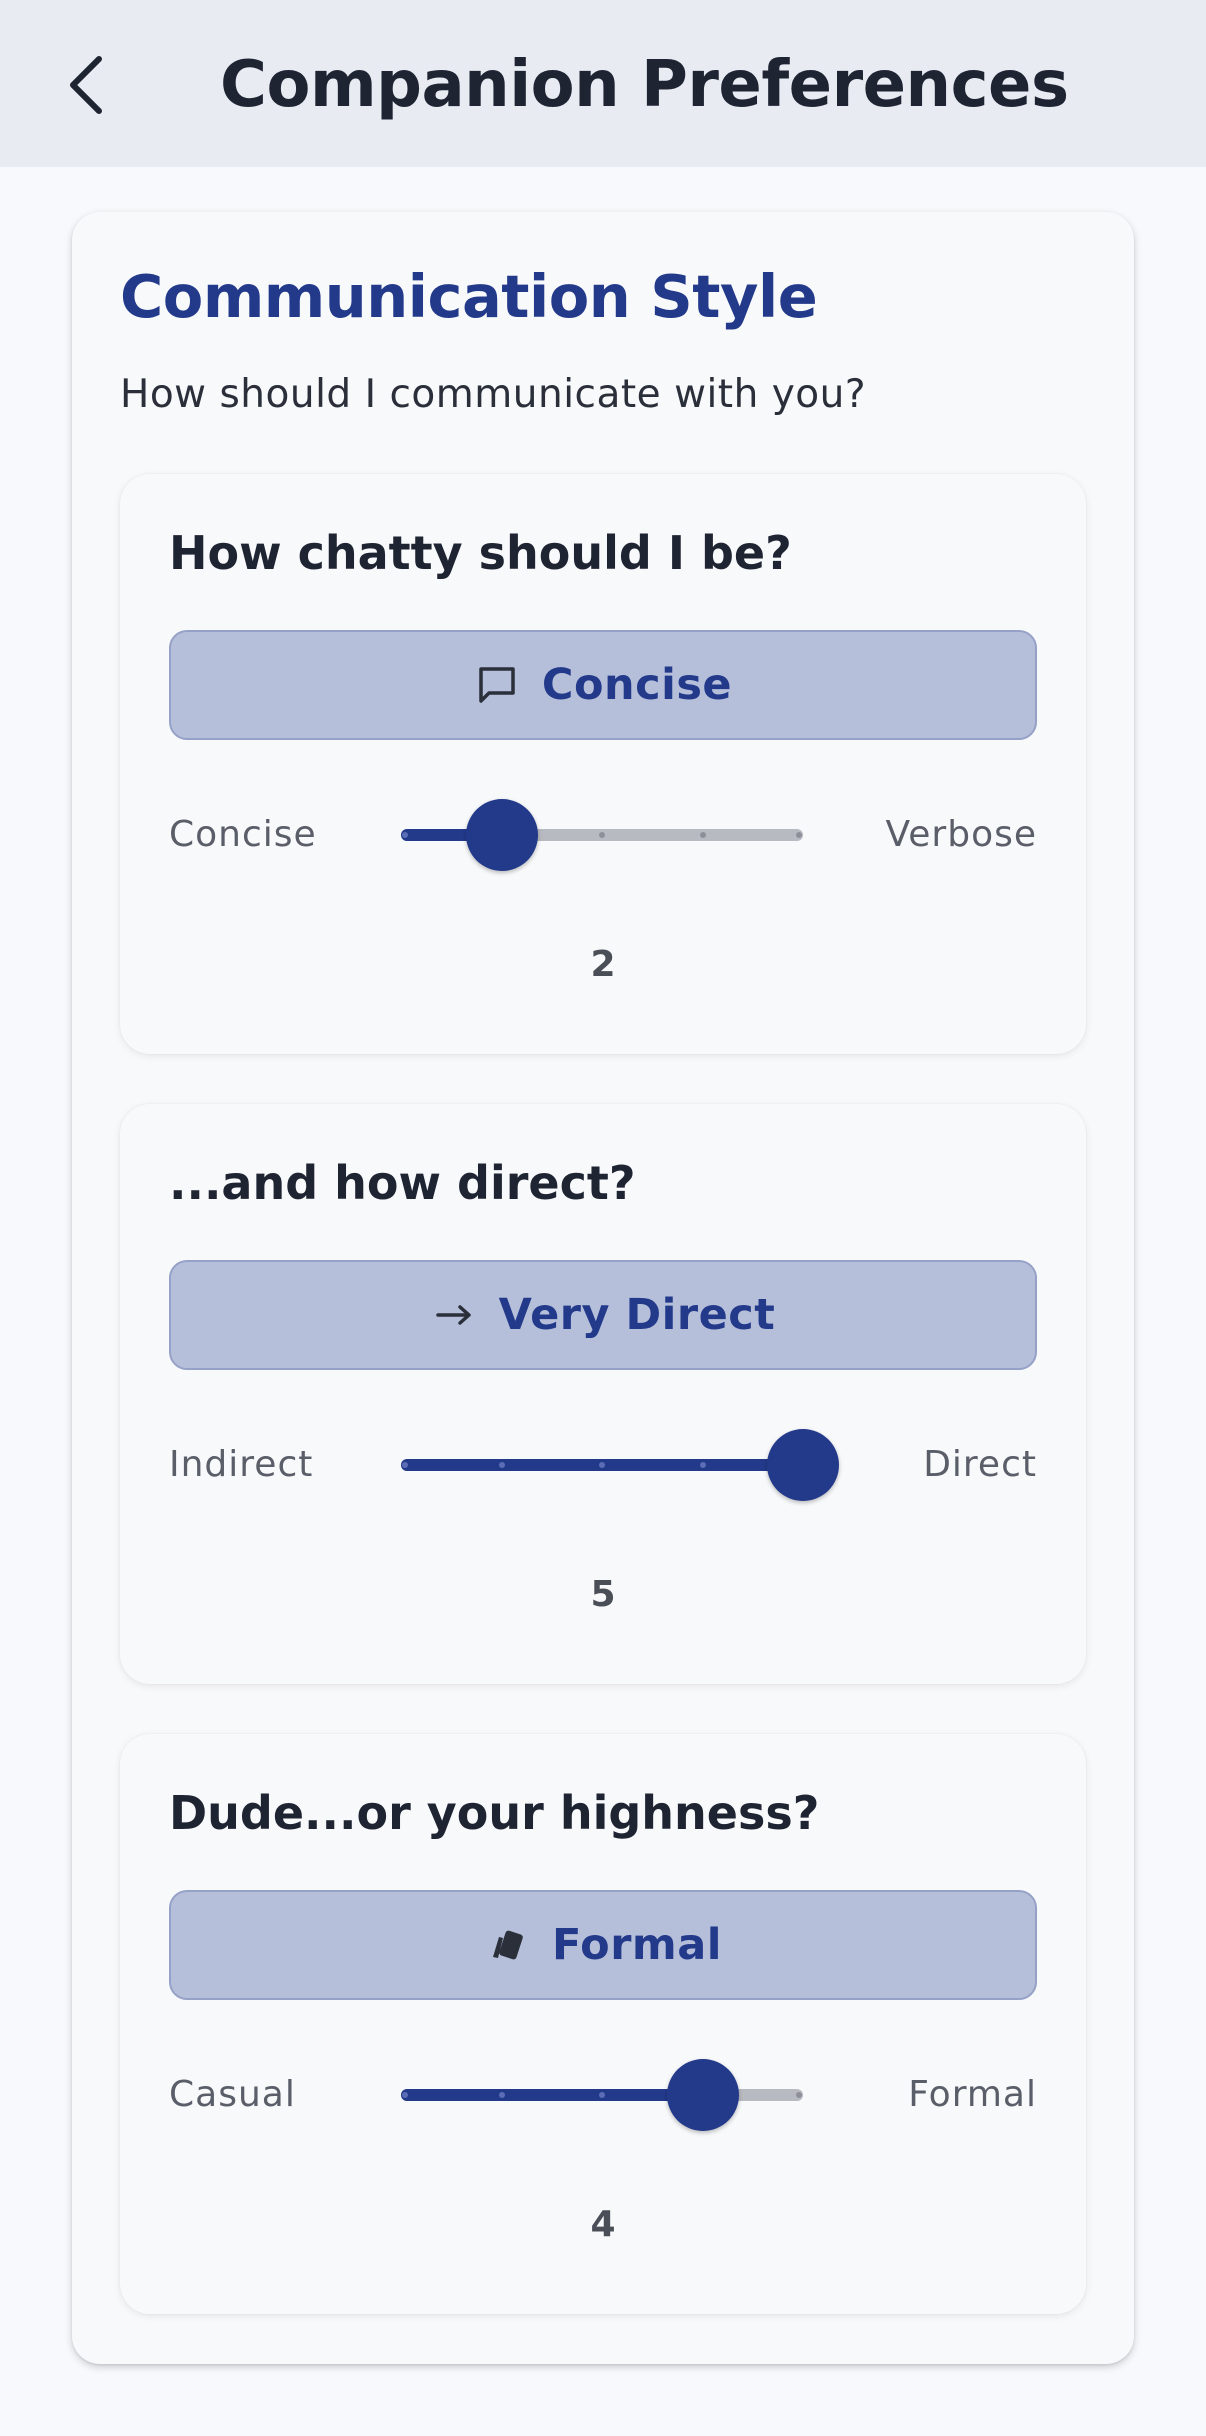 The width and height of the screenshot is (1206, 2436). Describe the element at coordinates (603, 964) in the screenshot. I see `chattiness-value: 2` at that location.